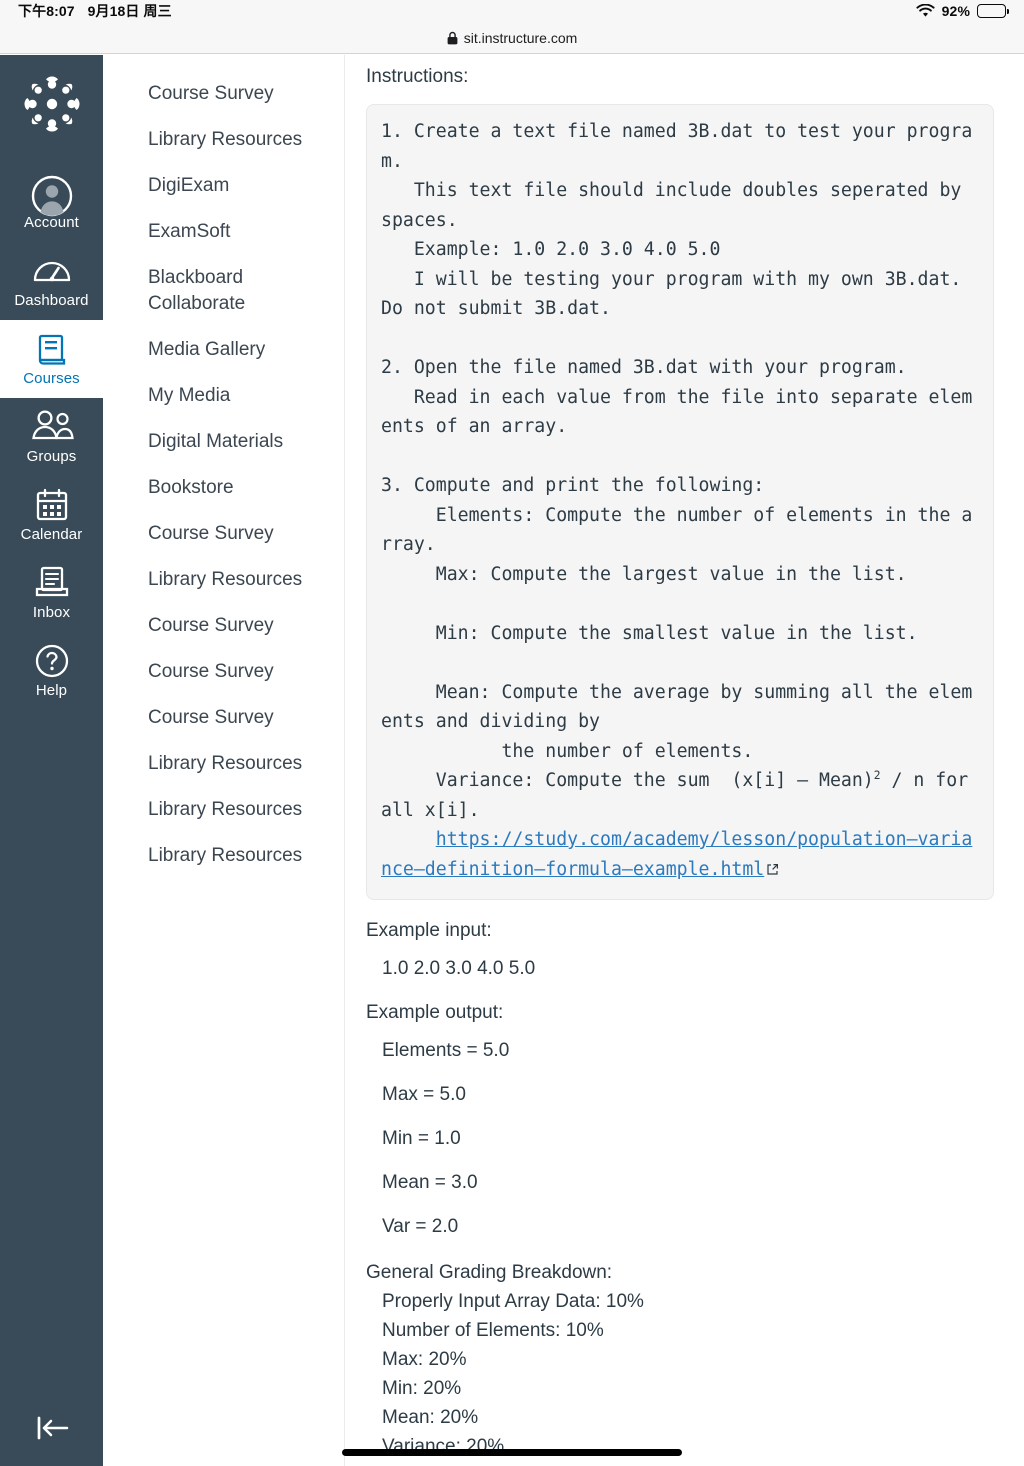  Describe the element at coordinates (51, 456) in the screenshot. I see `global-nav-label: Groups` at that location.